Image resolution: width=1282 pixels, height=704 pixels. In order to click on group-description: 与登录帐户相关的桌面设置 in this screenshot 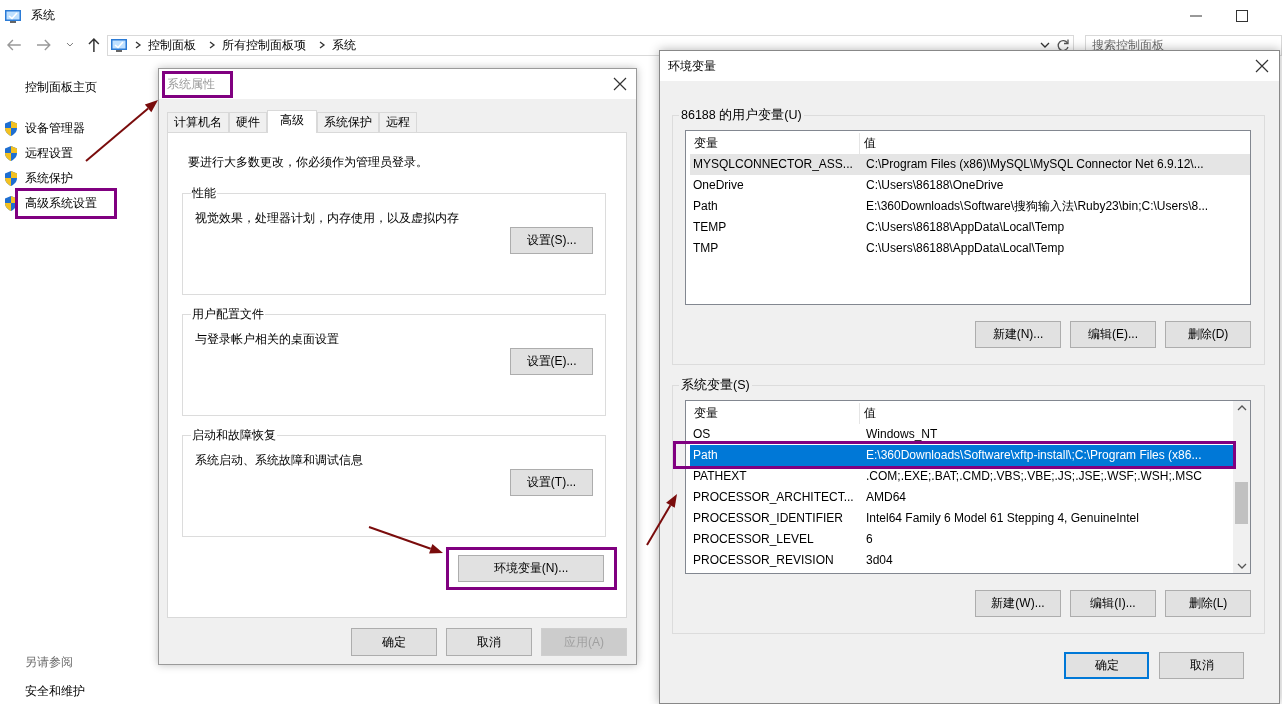, I will do `click(267, 339)`.